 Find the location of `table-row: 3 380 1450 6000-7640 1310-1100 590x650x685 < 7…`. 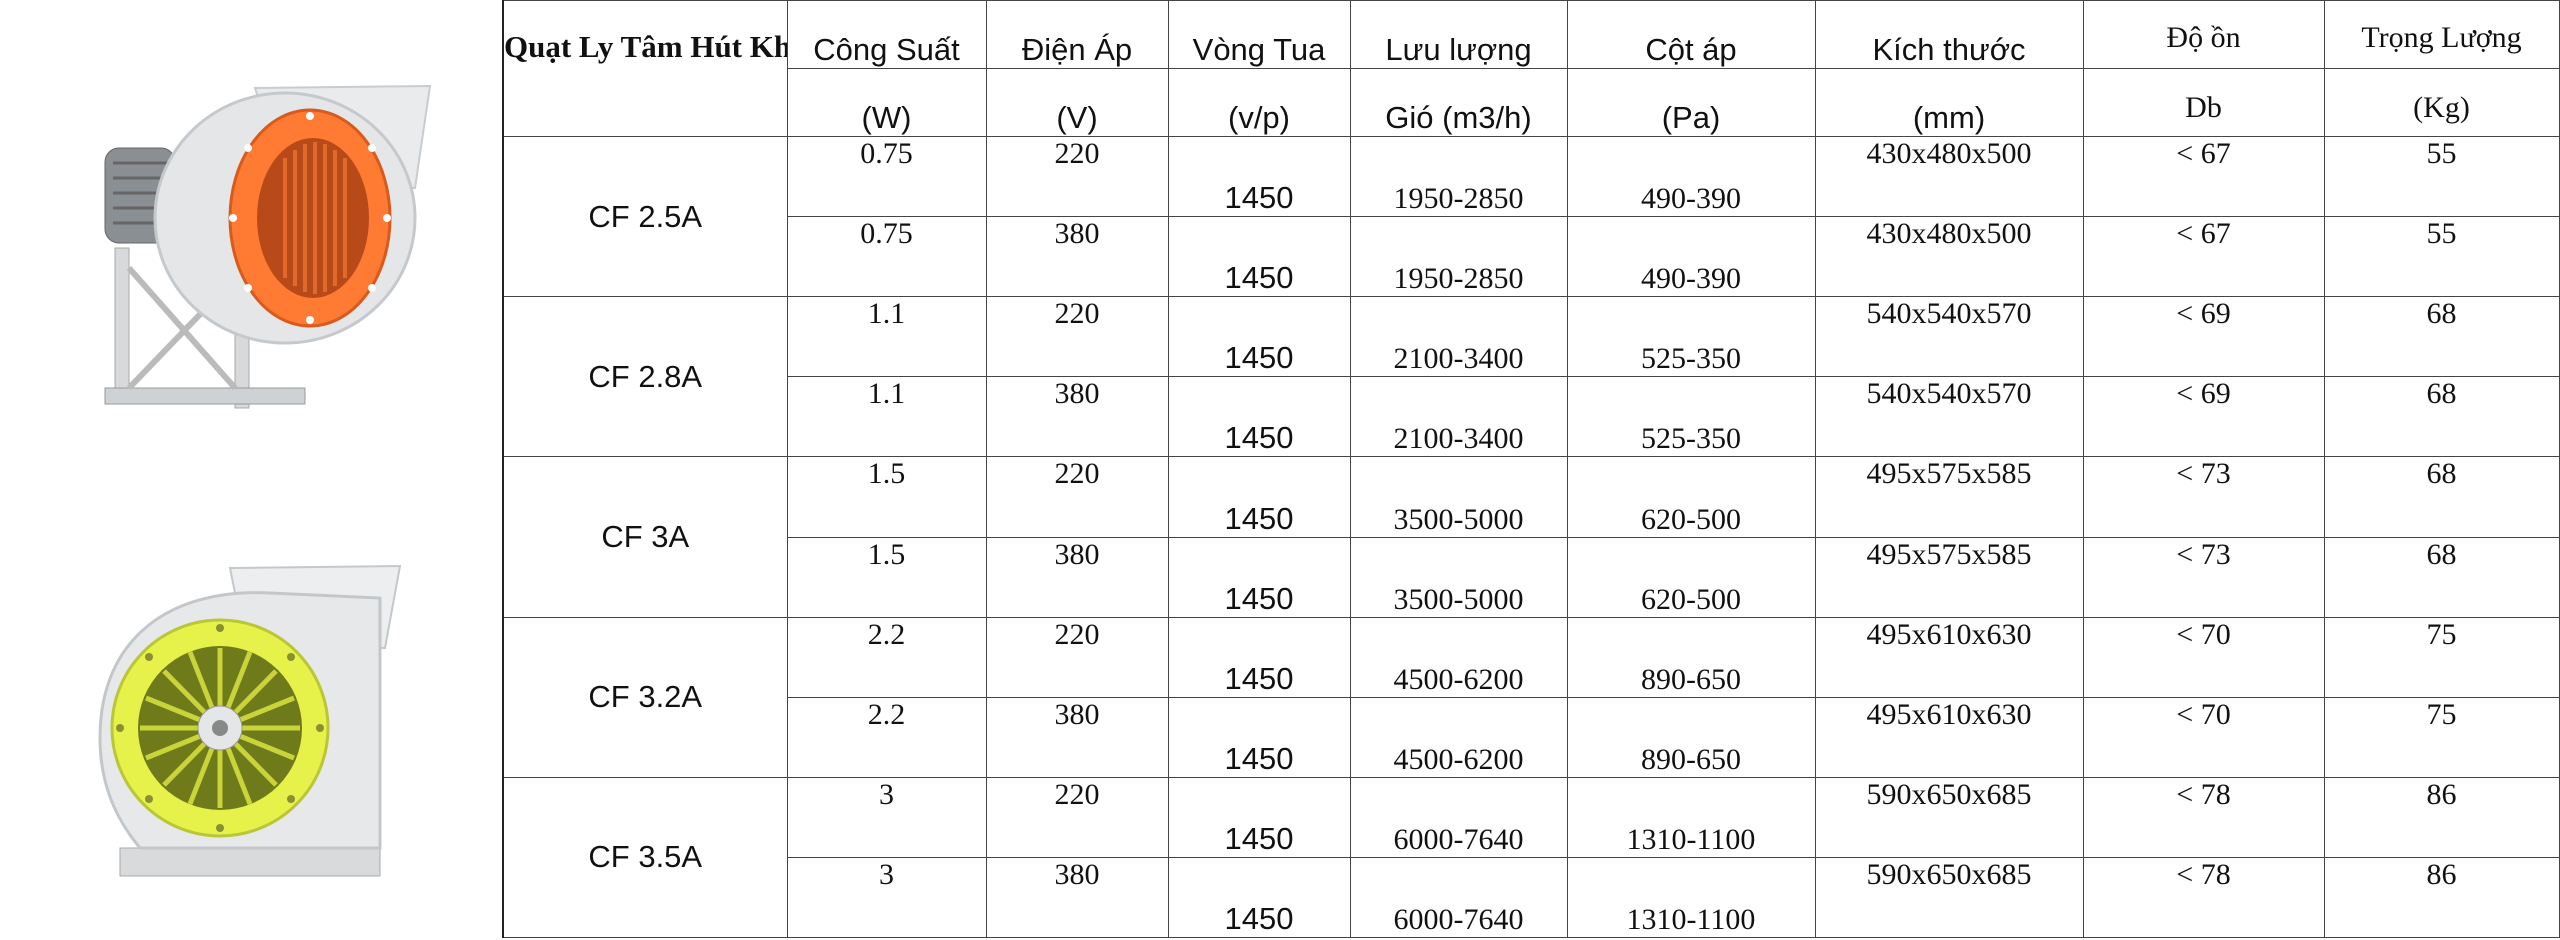

table-row: 3 380 1450 6000-7640 1310-1100 590x650x685 < 7… is located at coordinates (1531, 897).